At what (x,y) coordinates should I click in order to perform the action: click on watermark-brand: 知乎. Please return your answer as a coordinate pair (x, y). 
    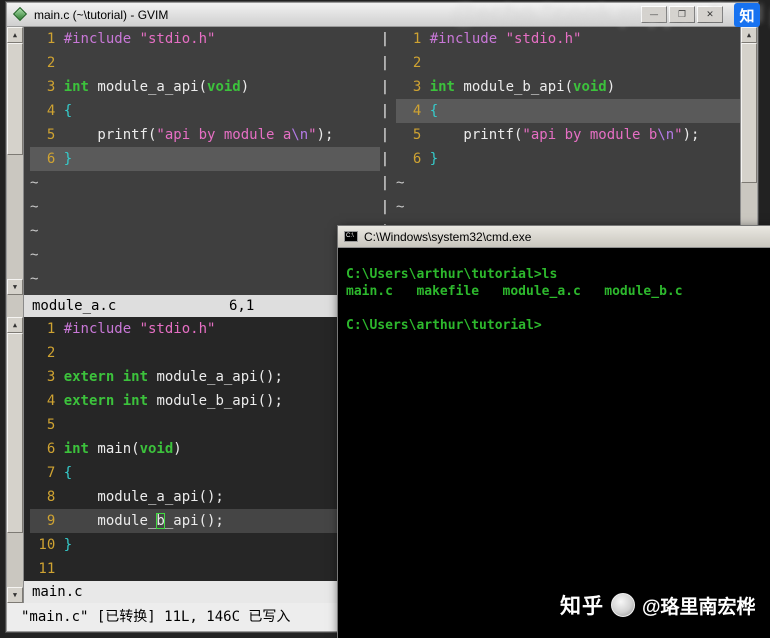
    Looking at the image, I should click on (582, 606).